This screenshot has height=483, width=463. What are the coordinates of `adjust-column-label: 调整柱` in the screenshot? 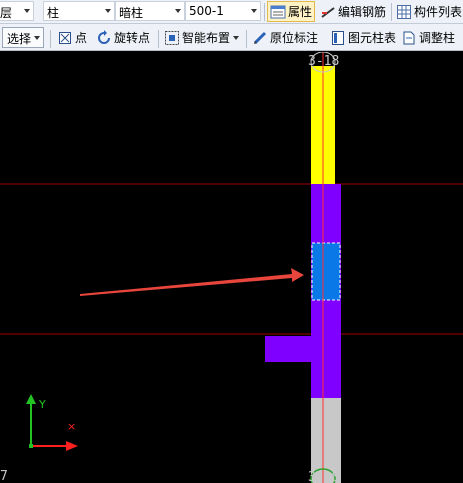 It's located at (437, 38).